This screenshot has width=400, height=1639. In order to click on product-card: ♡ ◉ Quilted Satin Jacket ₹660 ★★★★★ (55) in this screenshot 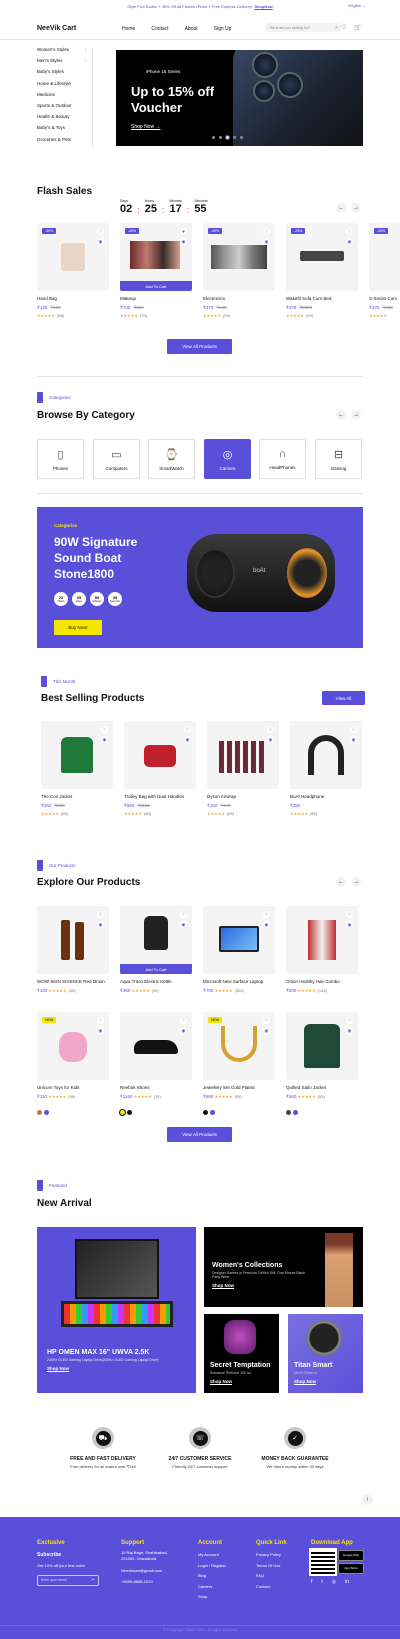, I will do `click(322, 1066)`.